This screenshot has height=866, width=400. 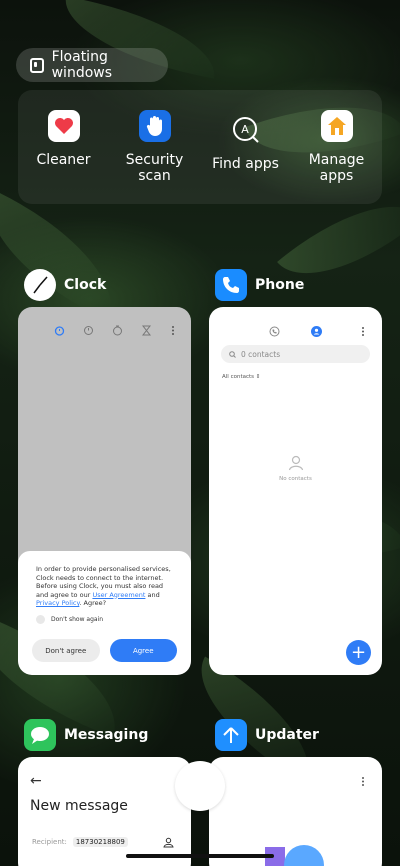 I want to click on dialog-buttons: Don't agree Agree, so click(x=104, y=650).